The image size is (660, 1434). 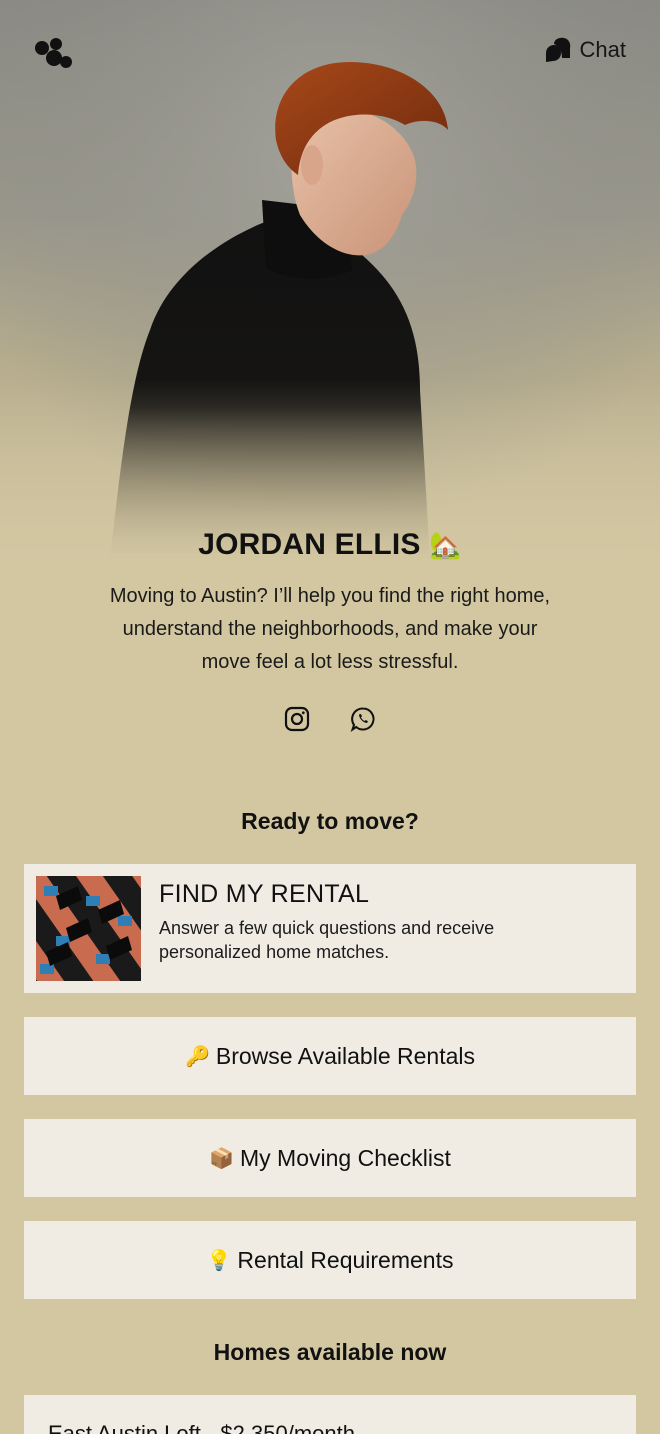 What do you see at coordinates (309, 544) in the screenshot?
I see `profile-name: JORDAN ELLIS` at bounding box center [309, 544].